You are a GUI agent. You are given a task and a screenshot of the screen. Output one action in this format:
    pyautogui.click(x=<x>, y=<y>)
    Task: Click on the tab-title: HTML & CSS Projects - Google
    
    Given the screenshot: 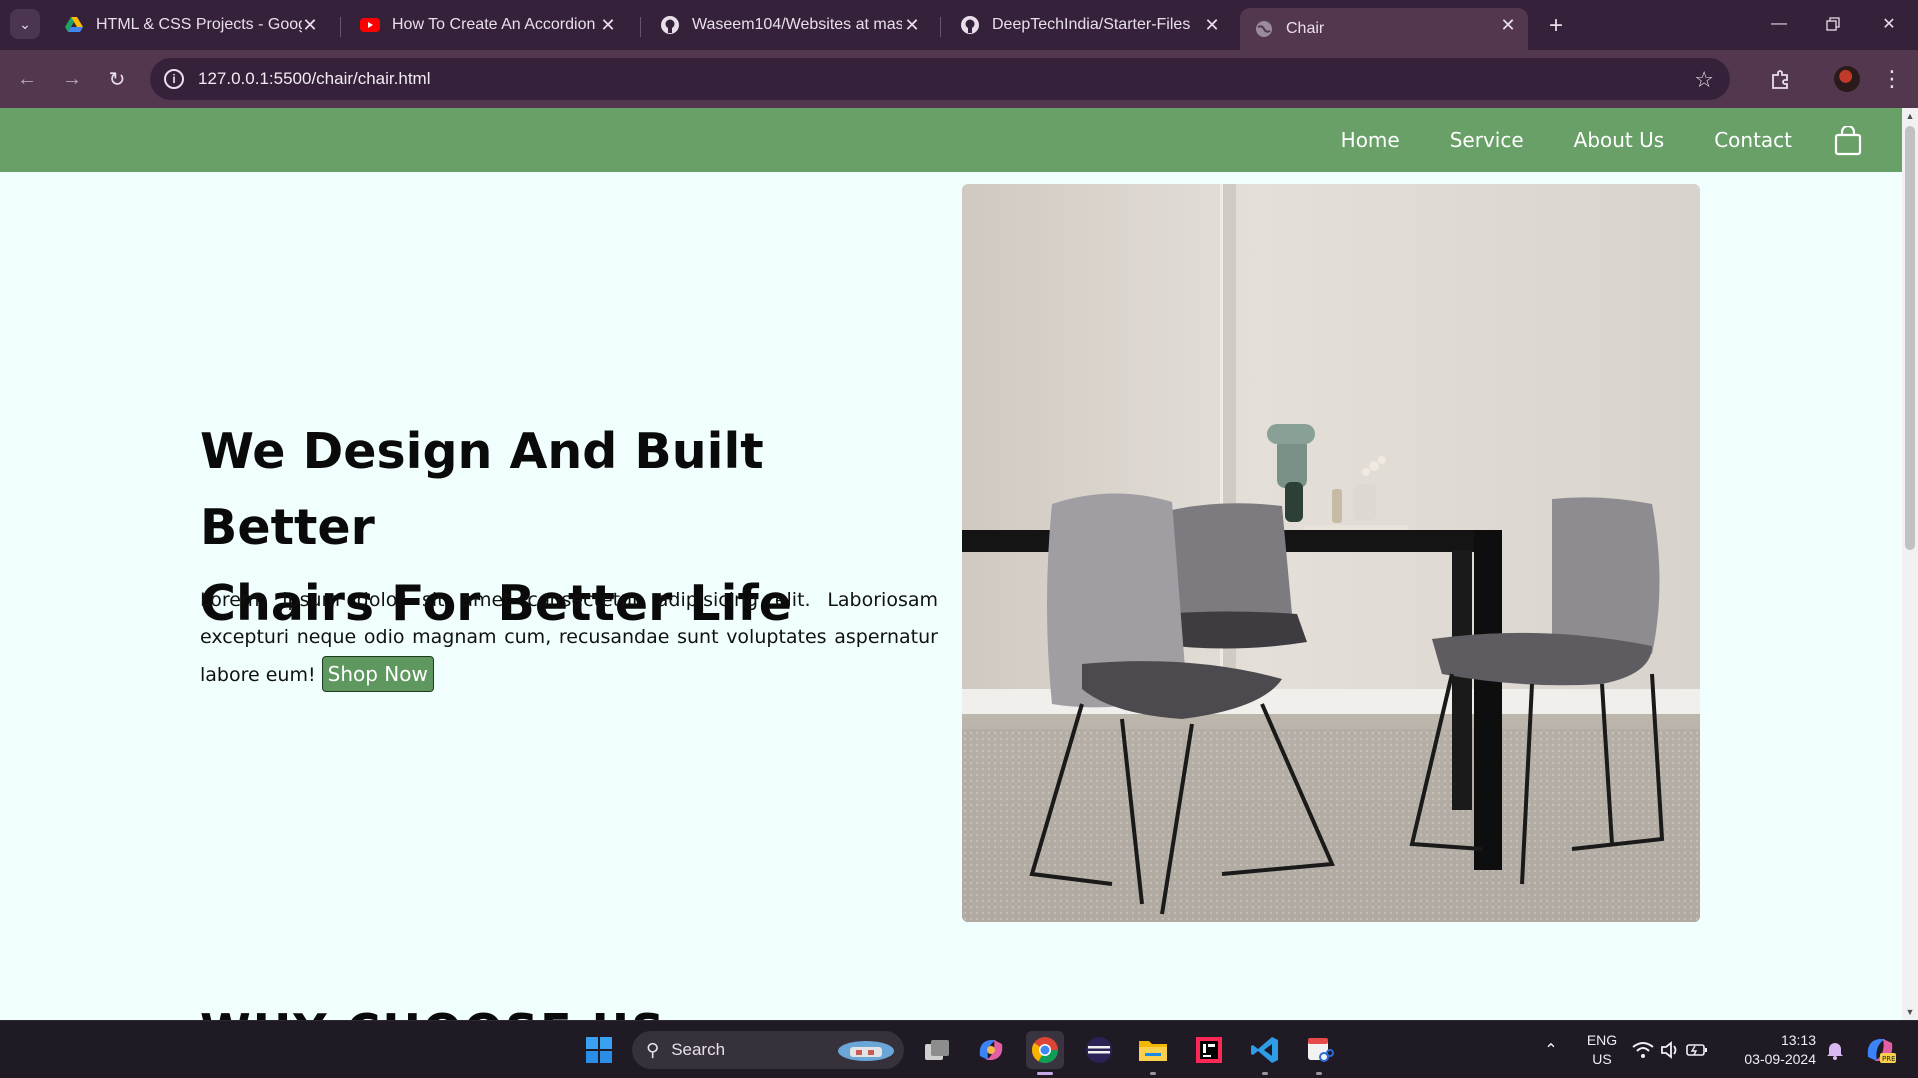 What is the action you would take?
    pyautogui.click(x=199, y=24)
    